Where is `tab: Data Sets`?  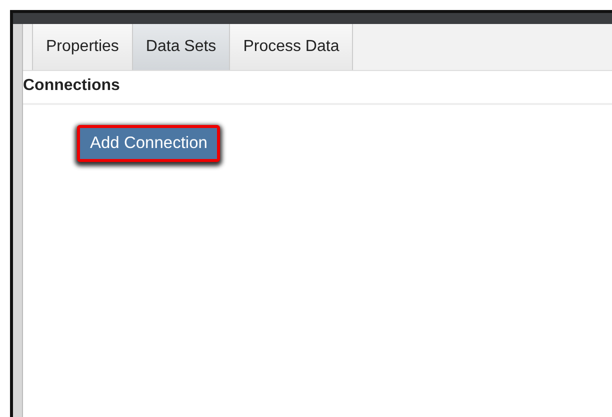 tab: Data Sets is located at coordinates (181, 47).